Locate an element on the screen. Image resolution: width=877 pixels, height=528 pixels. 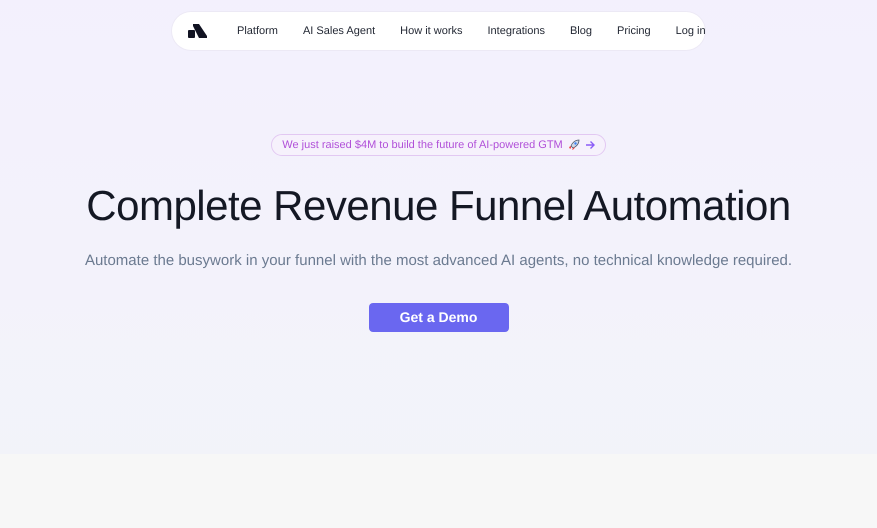
get-demo-button: Get a Demo is located at coordinates (438, 317).